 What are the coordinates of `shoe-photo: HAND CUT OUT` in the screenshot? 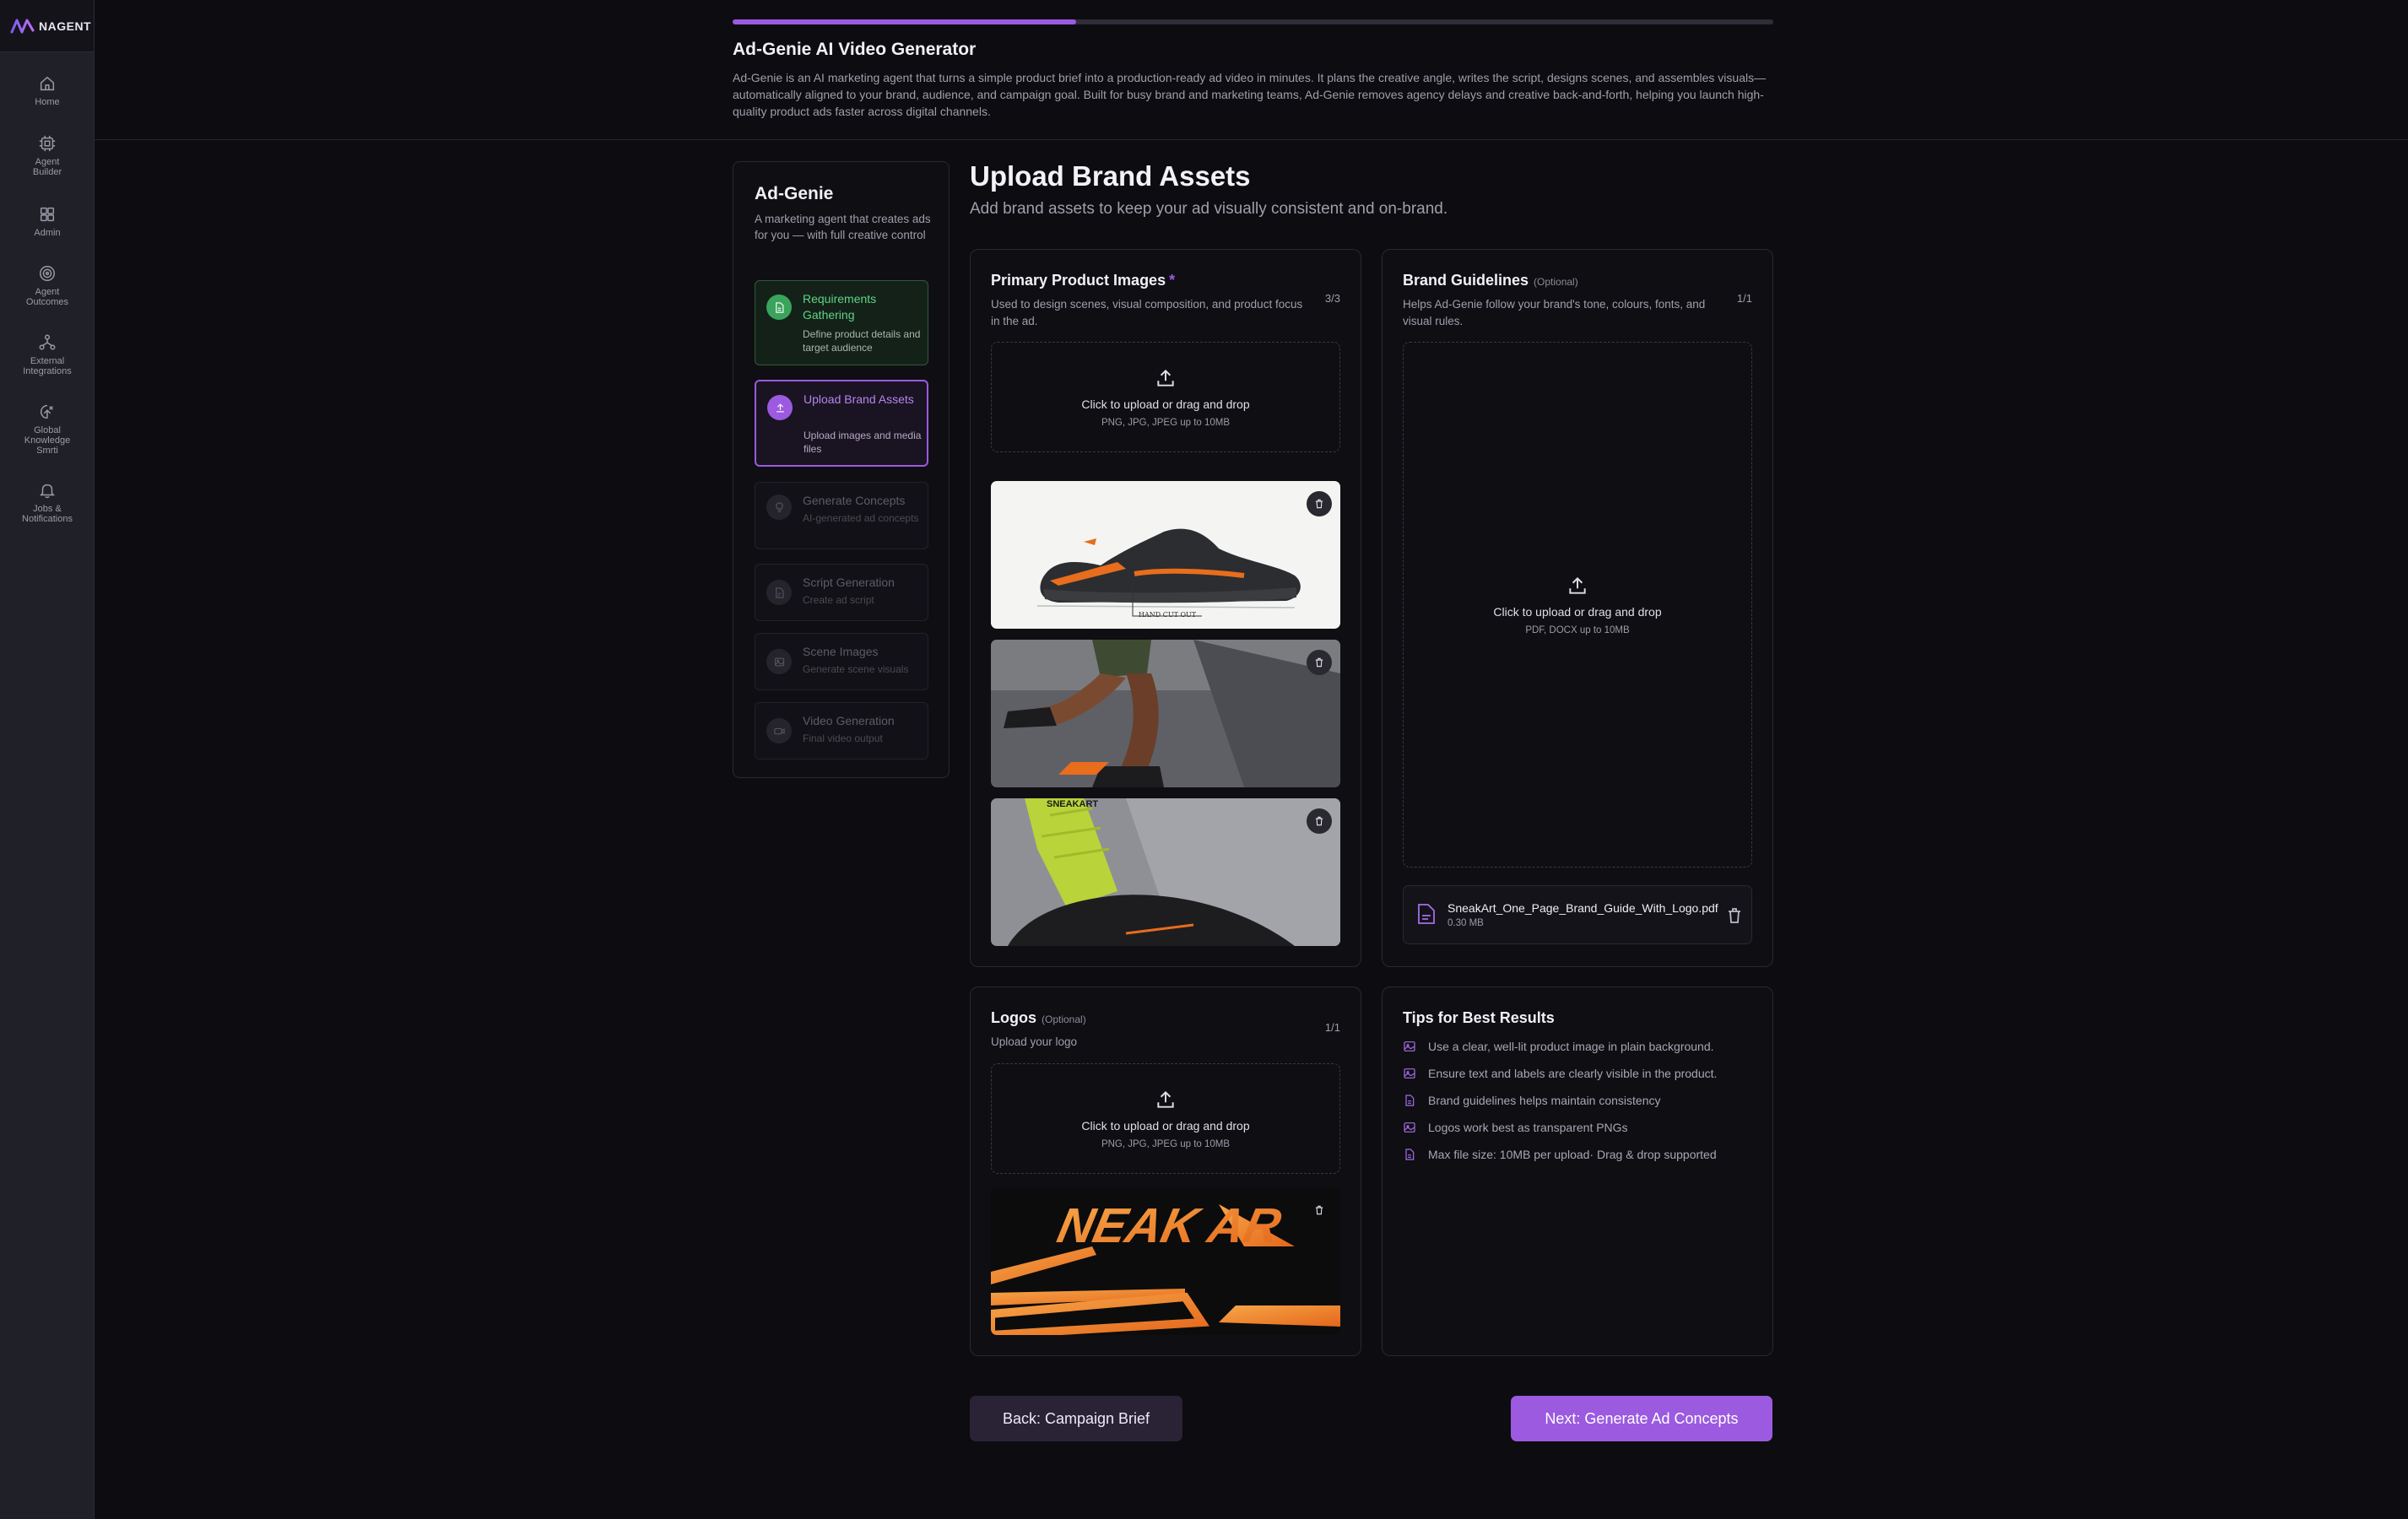 It's located at (1165, 555).